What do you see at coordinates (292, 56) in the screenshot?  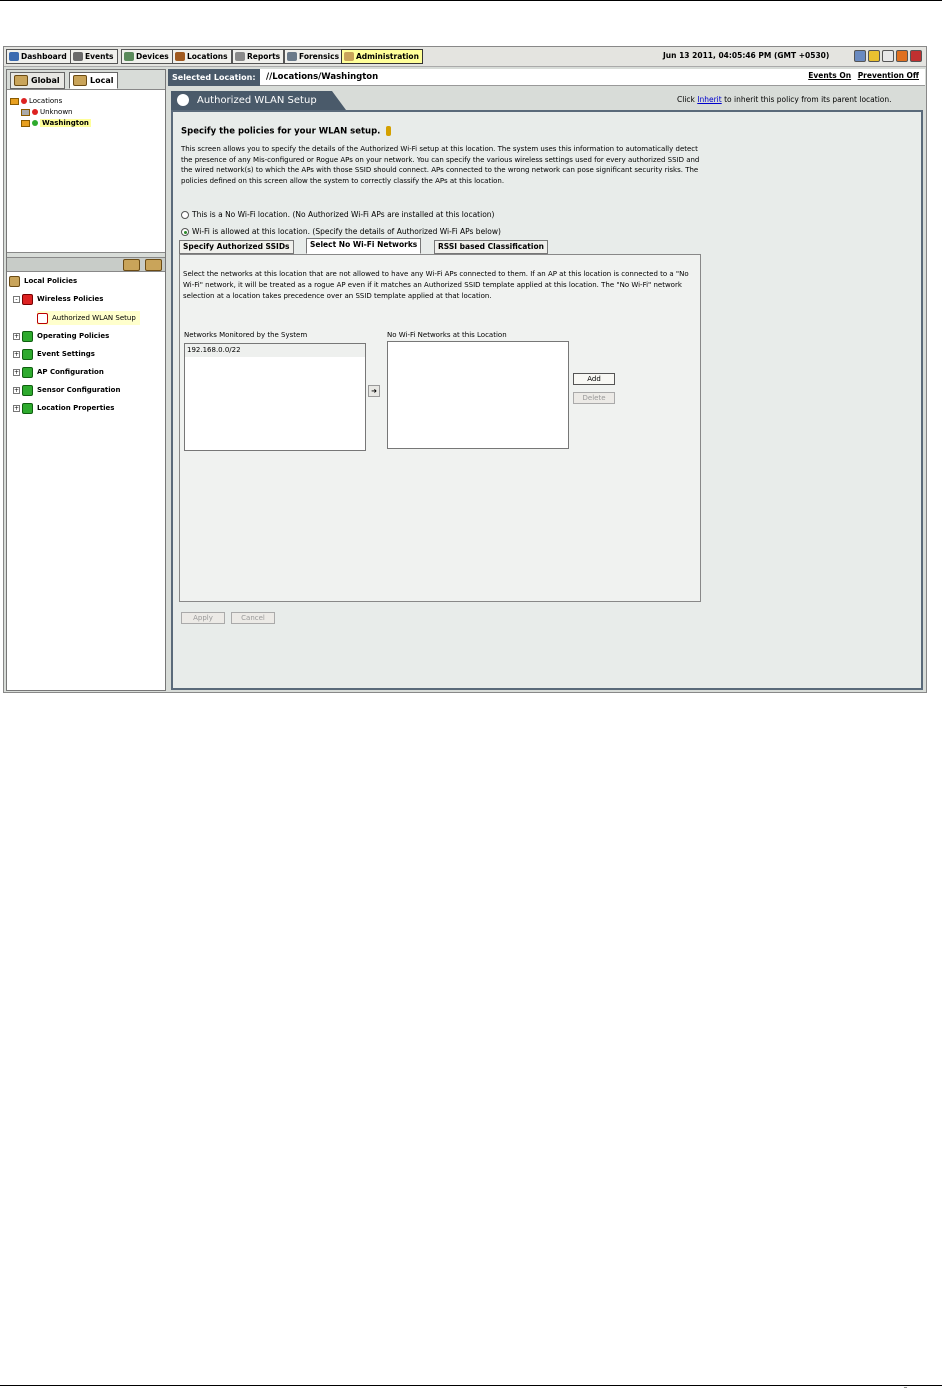 I see `forensics-icon` at bounding box center [292, 56].